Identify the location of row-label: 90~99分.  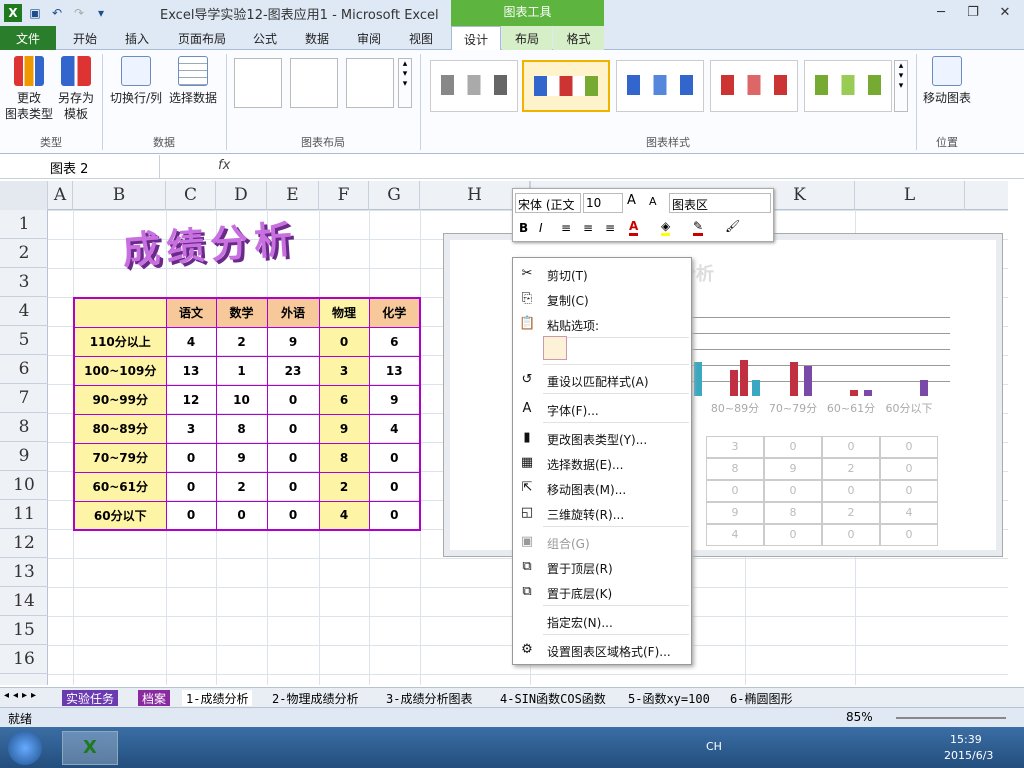
(120, 399).